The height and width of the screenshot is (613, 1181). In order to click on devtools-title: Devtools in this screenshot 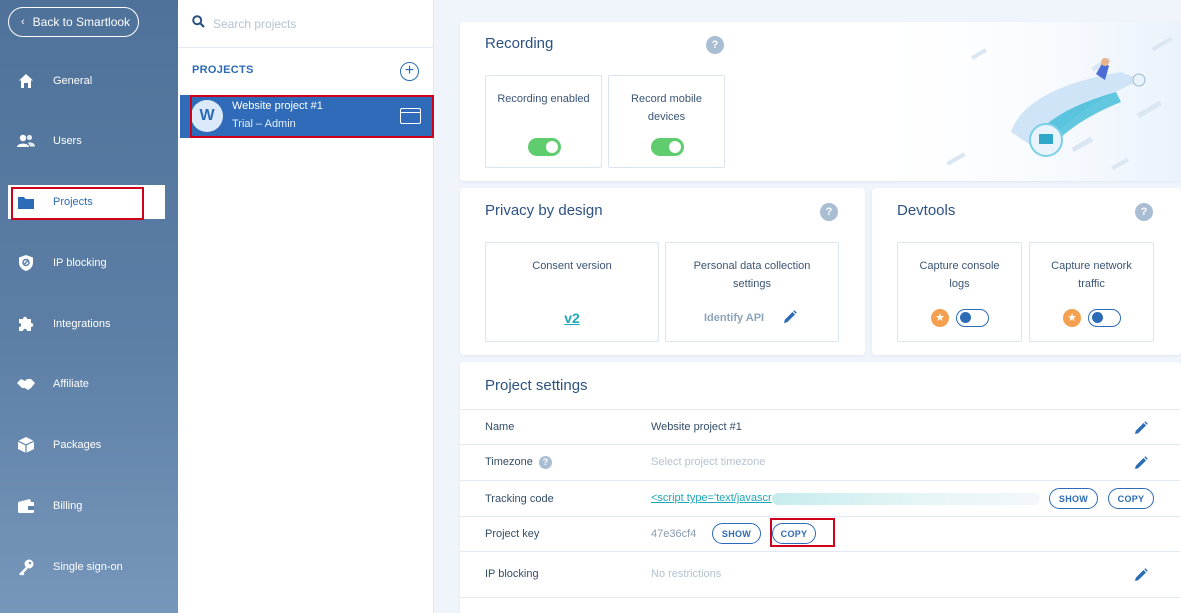, I will do `click(926, 210)`.